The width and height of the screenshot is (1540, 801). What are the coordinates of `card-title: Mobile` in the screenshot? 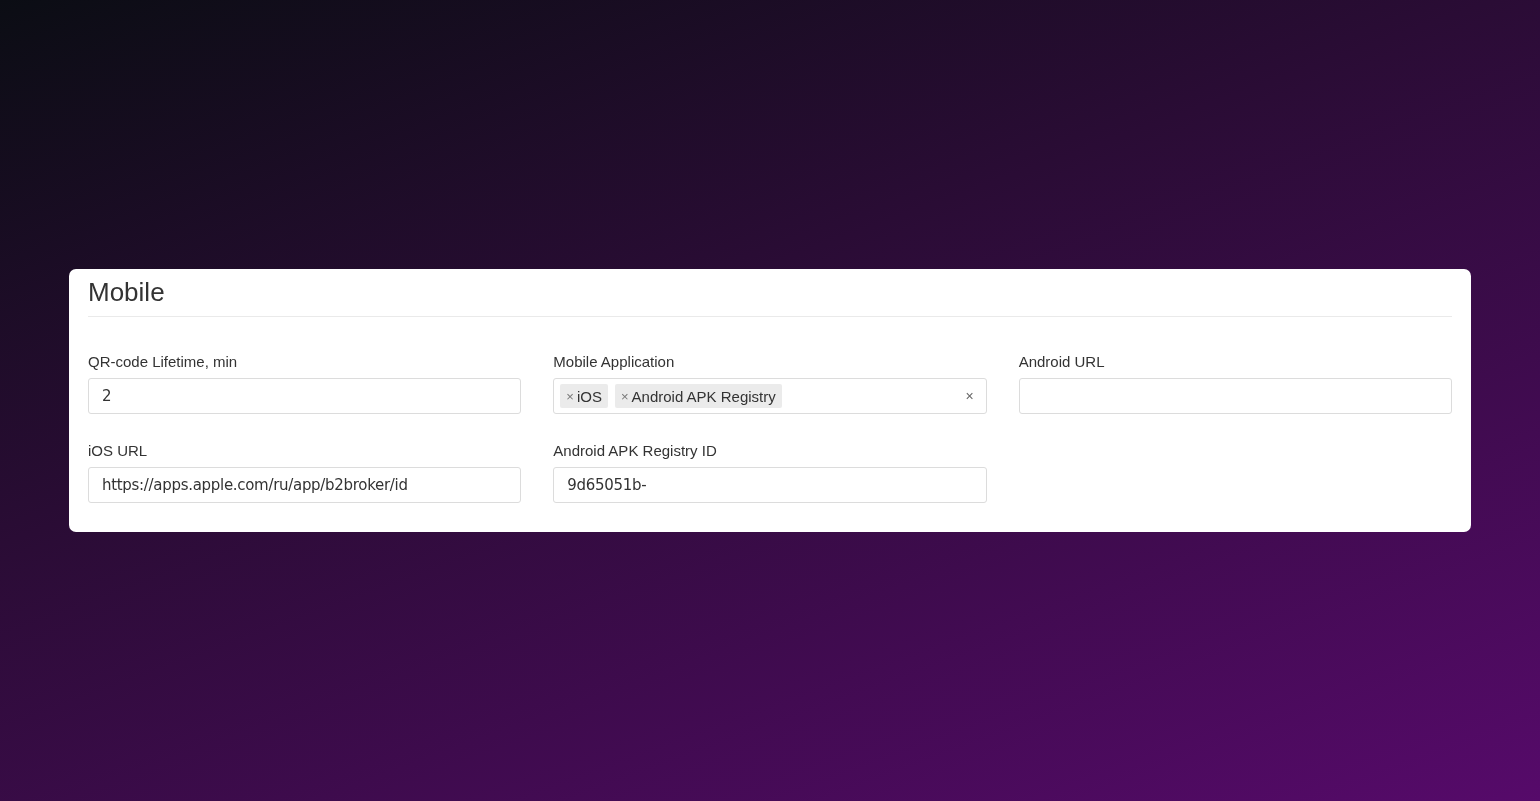 It's located at (770, 297).